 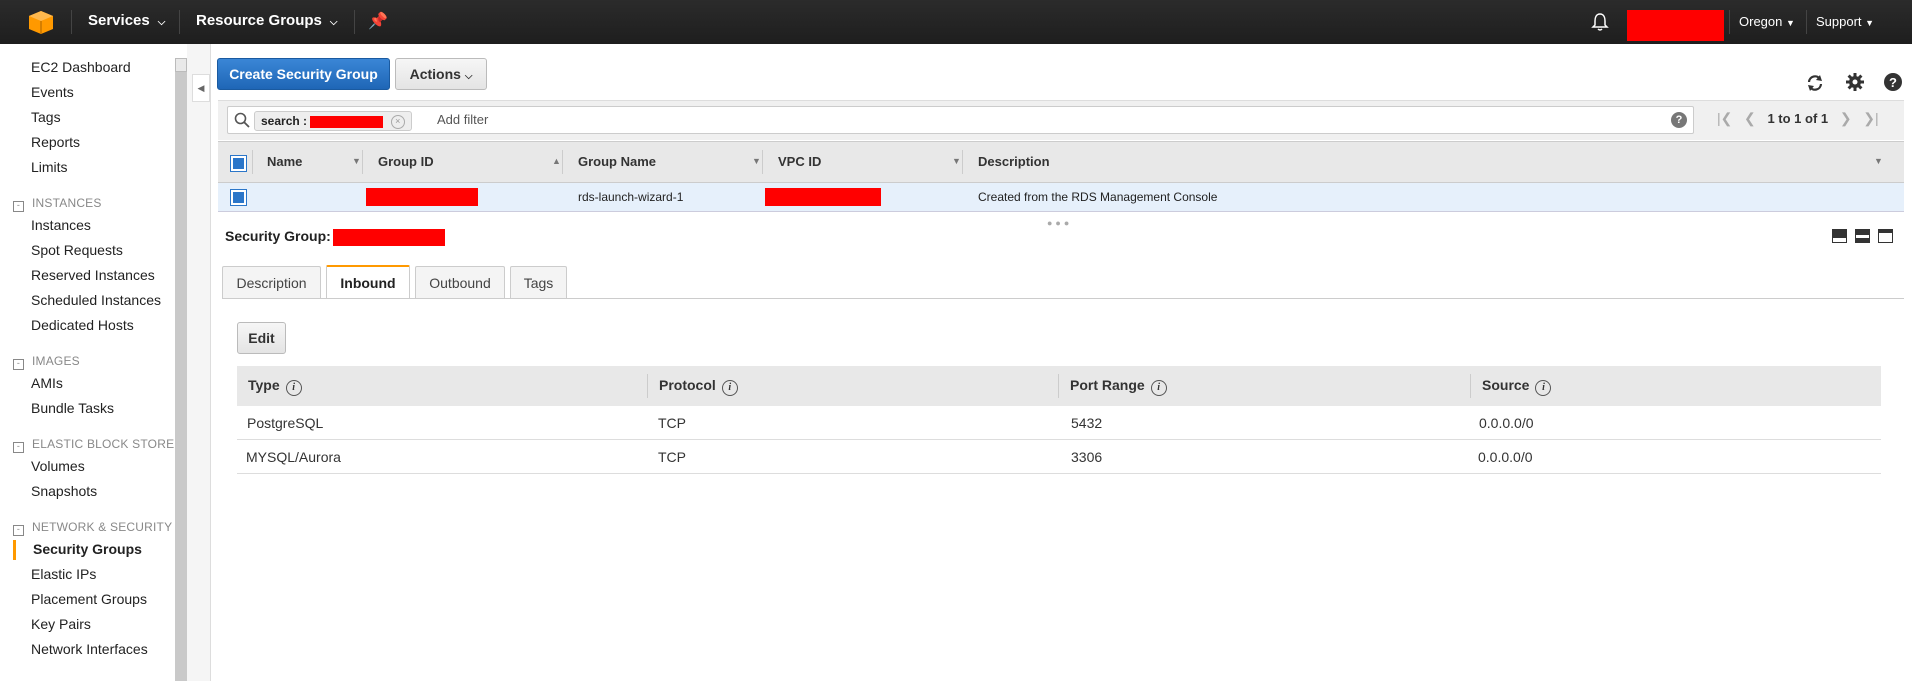 I want to click on table-row: MYSQL/Aurora TCP 3306 0.0.0.0/0, so click(x=1059, y=457).